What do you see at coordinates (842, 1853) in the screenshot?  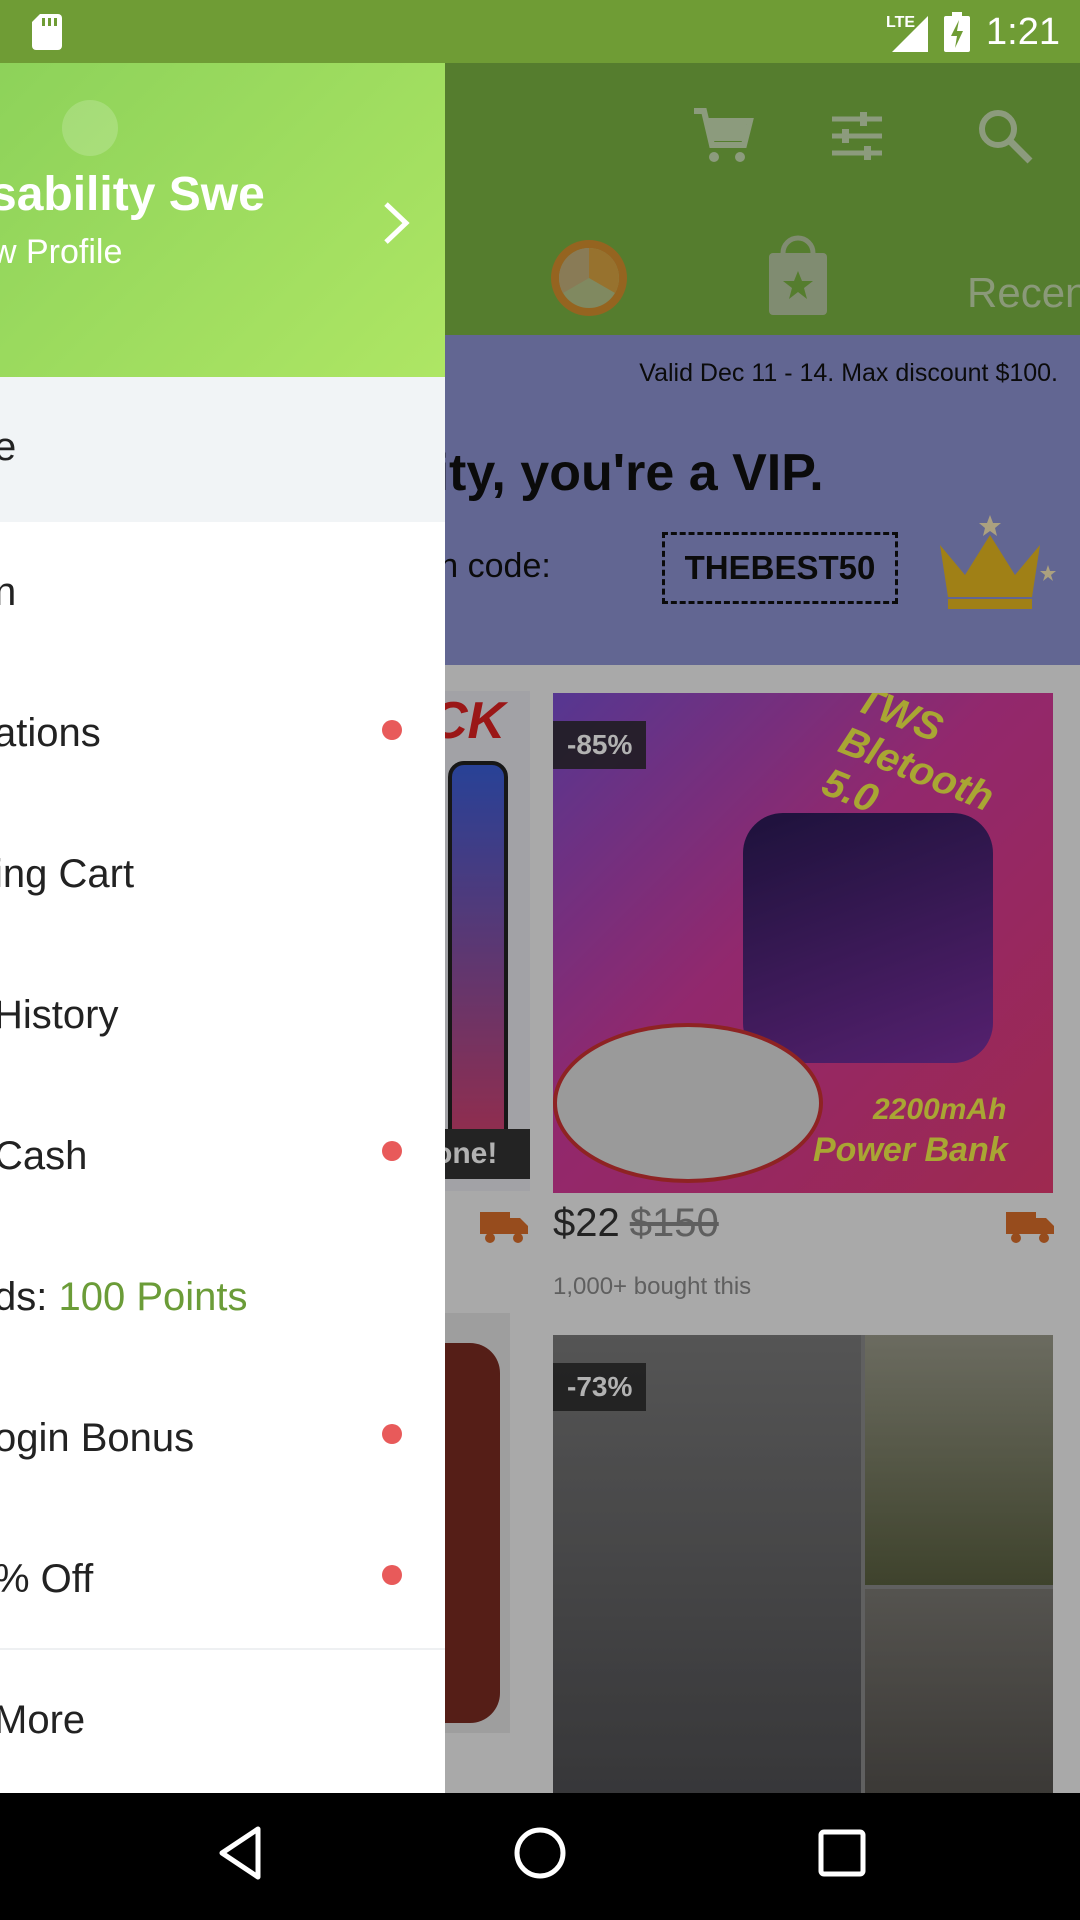 I see `recents-icon` at bounding box center [842, 1853].